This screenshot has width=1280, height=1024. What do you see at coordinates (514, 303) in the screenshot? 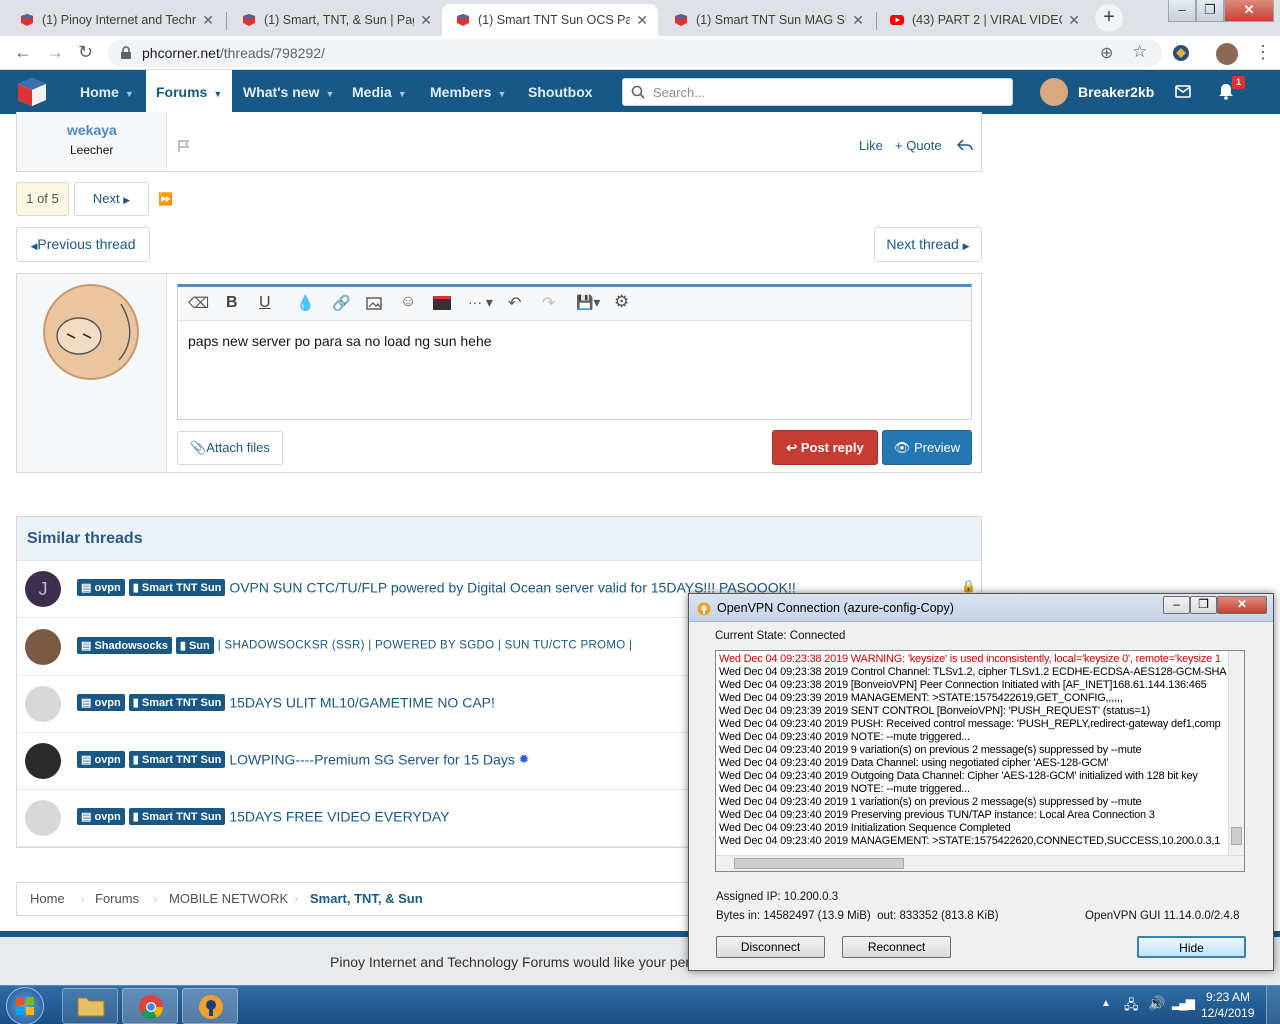
I see `undo-icon: ↶` at bounding box center [514, 303].